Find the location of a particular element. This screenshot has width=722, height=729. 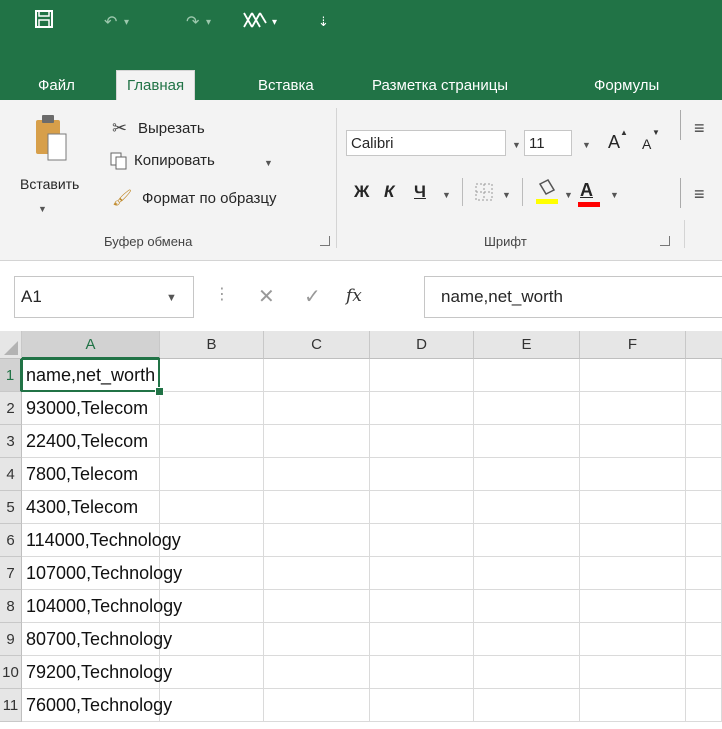

cell-g7 is located at coordinates (704, 573).